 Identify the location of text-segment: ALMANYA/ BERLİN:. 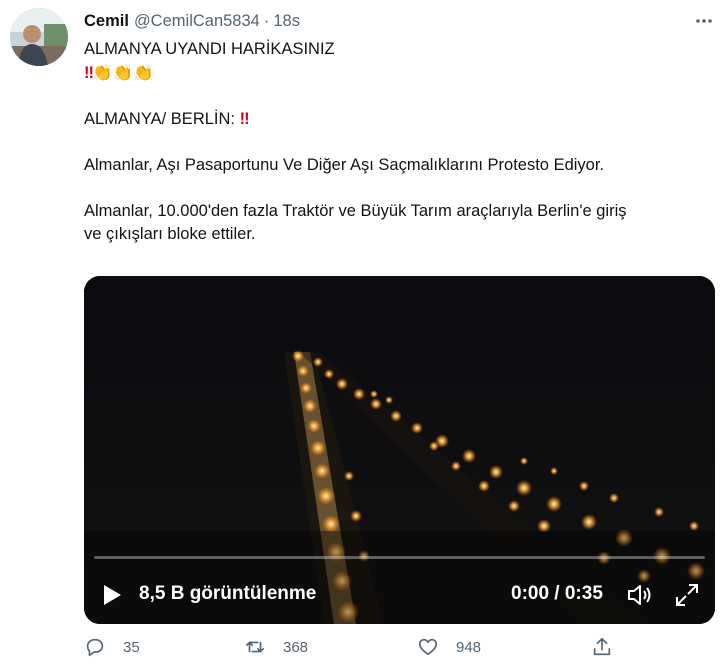
(159, 119).